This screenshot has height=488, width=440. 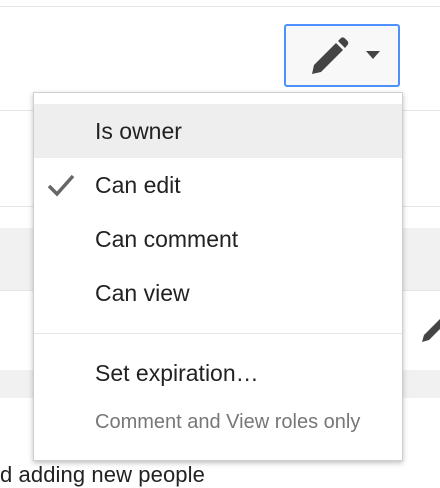 What do you see at coordinates (102, 474) in the screenshot?
I see `background-text: d adding new people` at bounding box center [102, 474].